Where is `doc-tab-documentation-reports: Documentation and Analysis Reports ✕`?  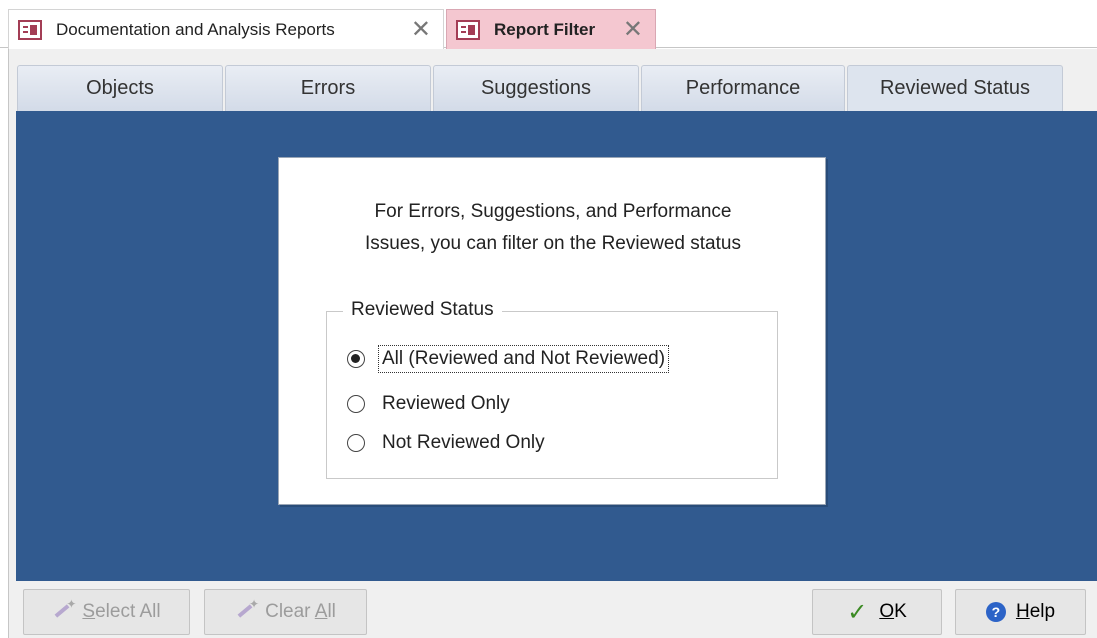 doc-tab-documentation-reports: Documentation and Analysis Reports ✕ is located at coordinates (226, 29).